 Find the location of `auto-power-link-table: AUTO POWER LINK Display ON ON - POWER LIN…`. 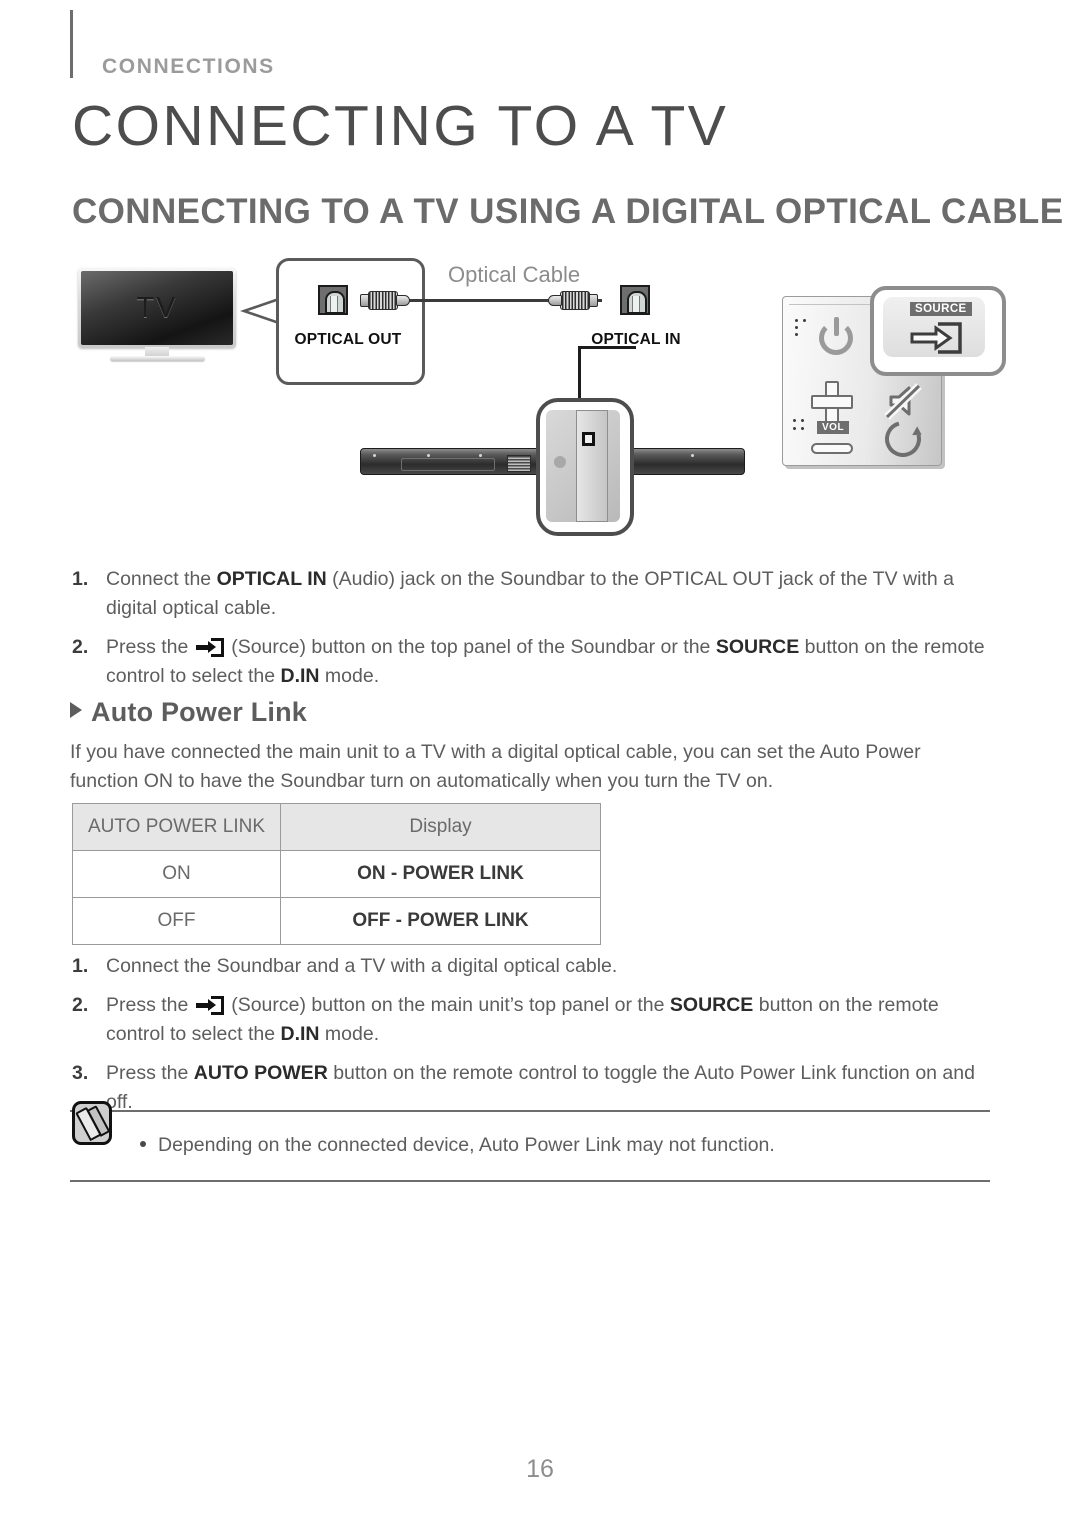

auto-power-link-table: AUTO POWER LINK Display ON ON - POWER LIN… is located at coordinates (336, 874).